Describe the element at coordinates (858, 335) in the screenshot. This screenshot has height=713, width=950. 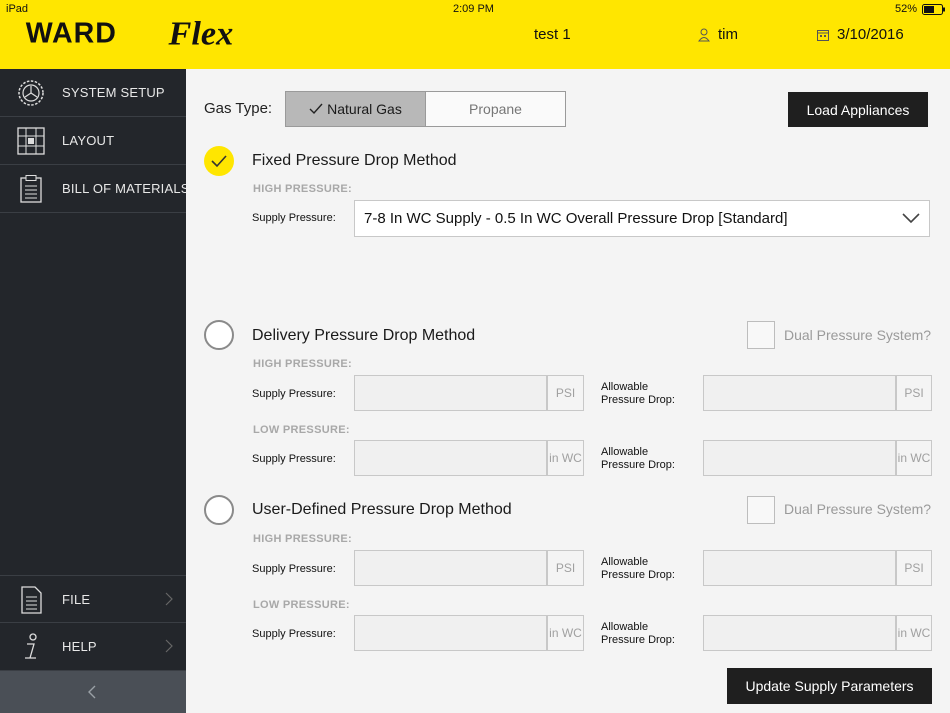
I see `delivery-dual-pressure-label: Dual Pressure System?` at that location.